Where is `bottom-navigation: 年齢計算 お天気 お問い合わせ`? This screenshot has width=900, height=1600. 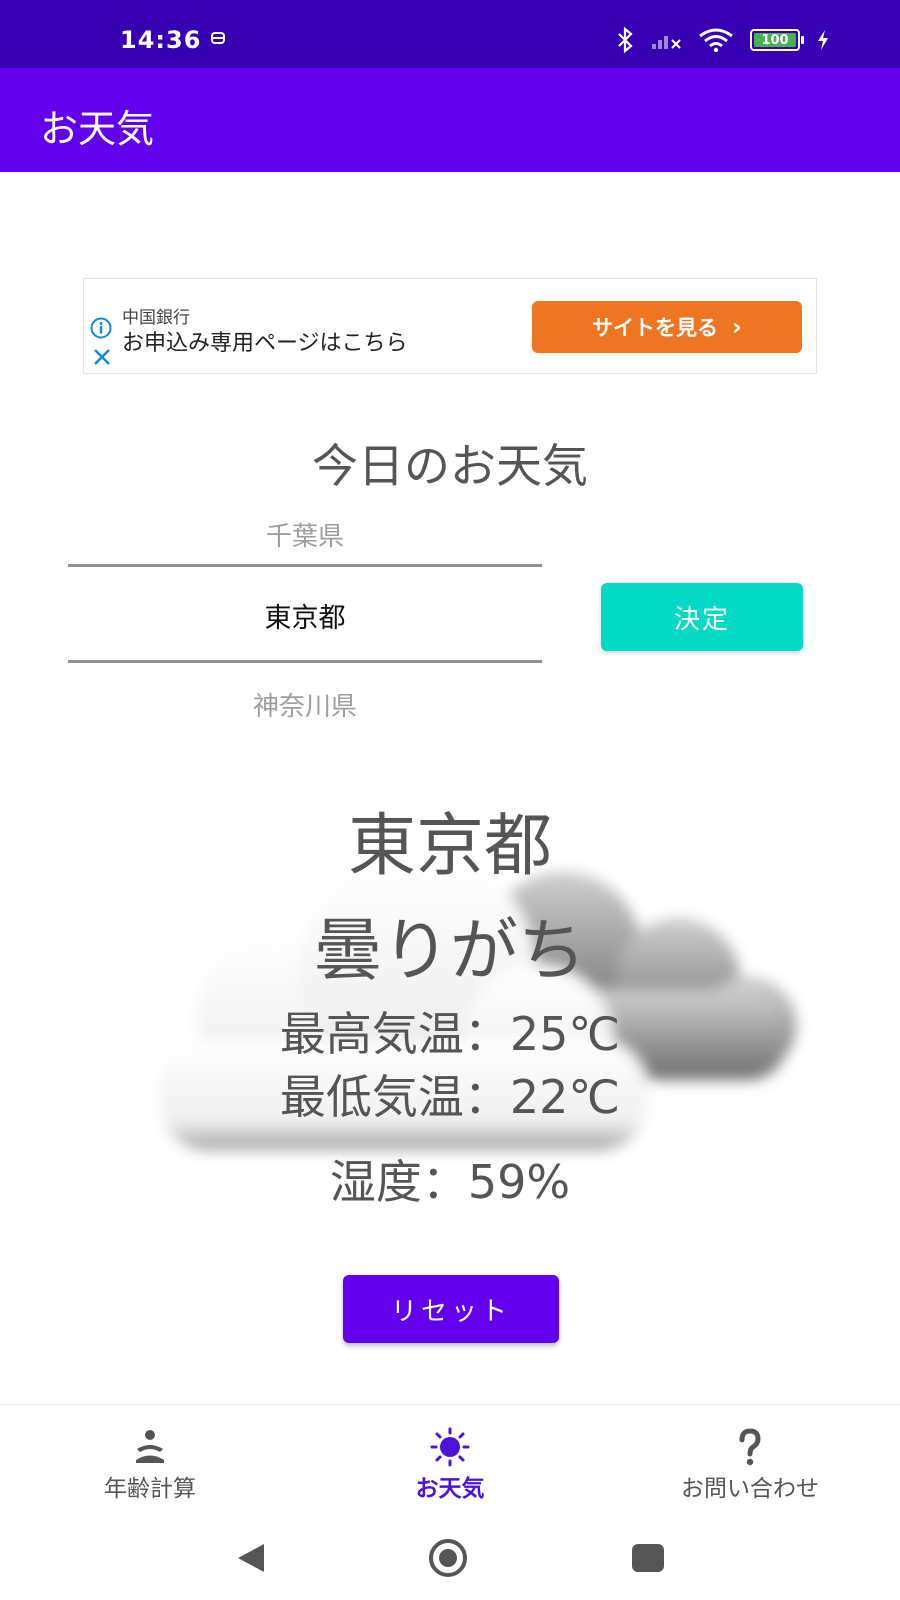 bottom-navigation: 年齢計算 お天気 お問い合わせ is located at coordinates (450, 1460).